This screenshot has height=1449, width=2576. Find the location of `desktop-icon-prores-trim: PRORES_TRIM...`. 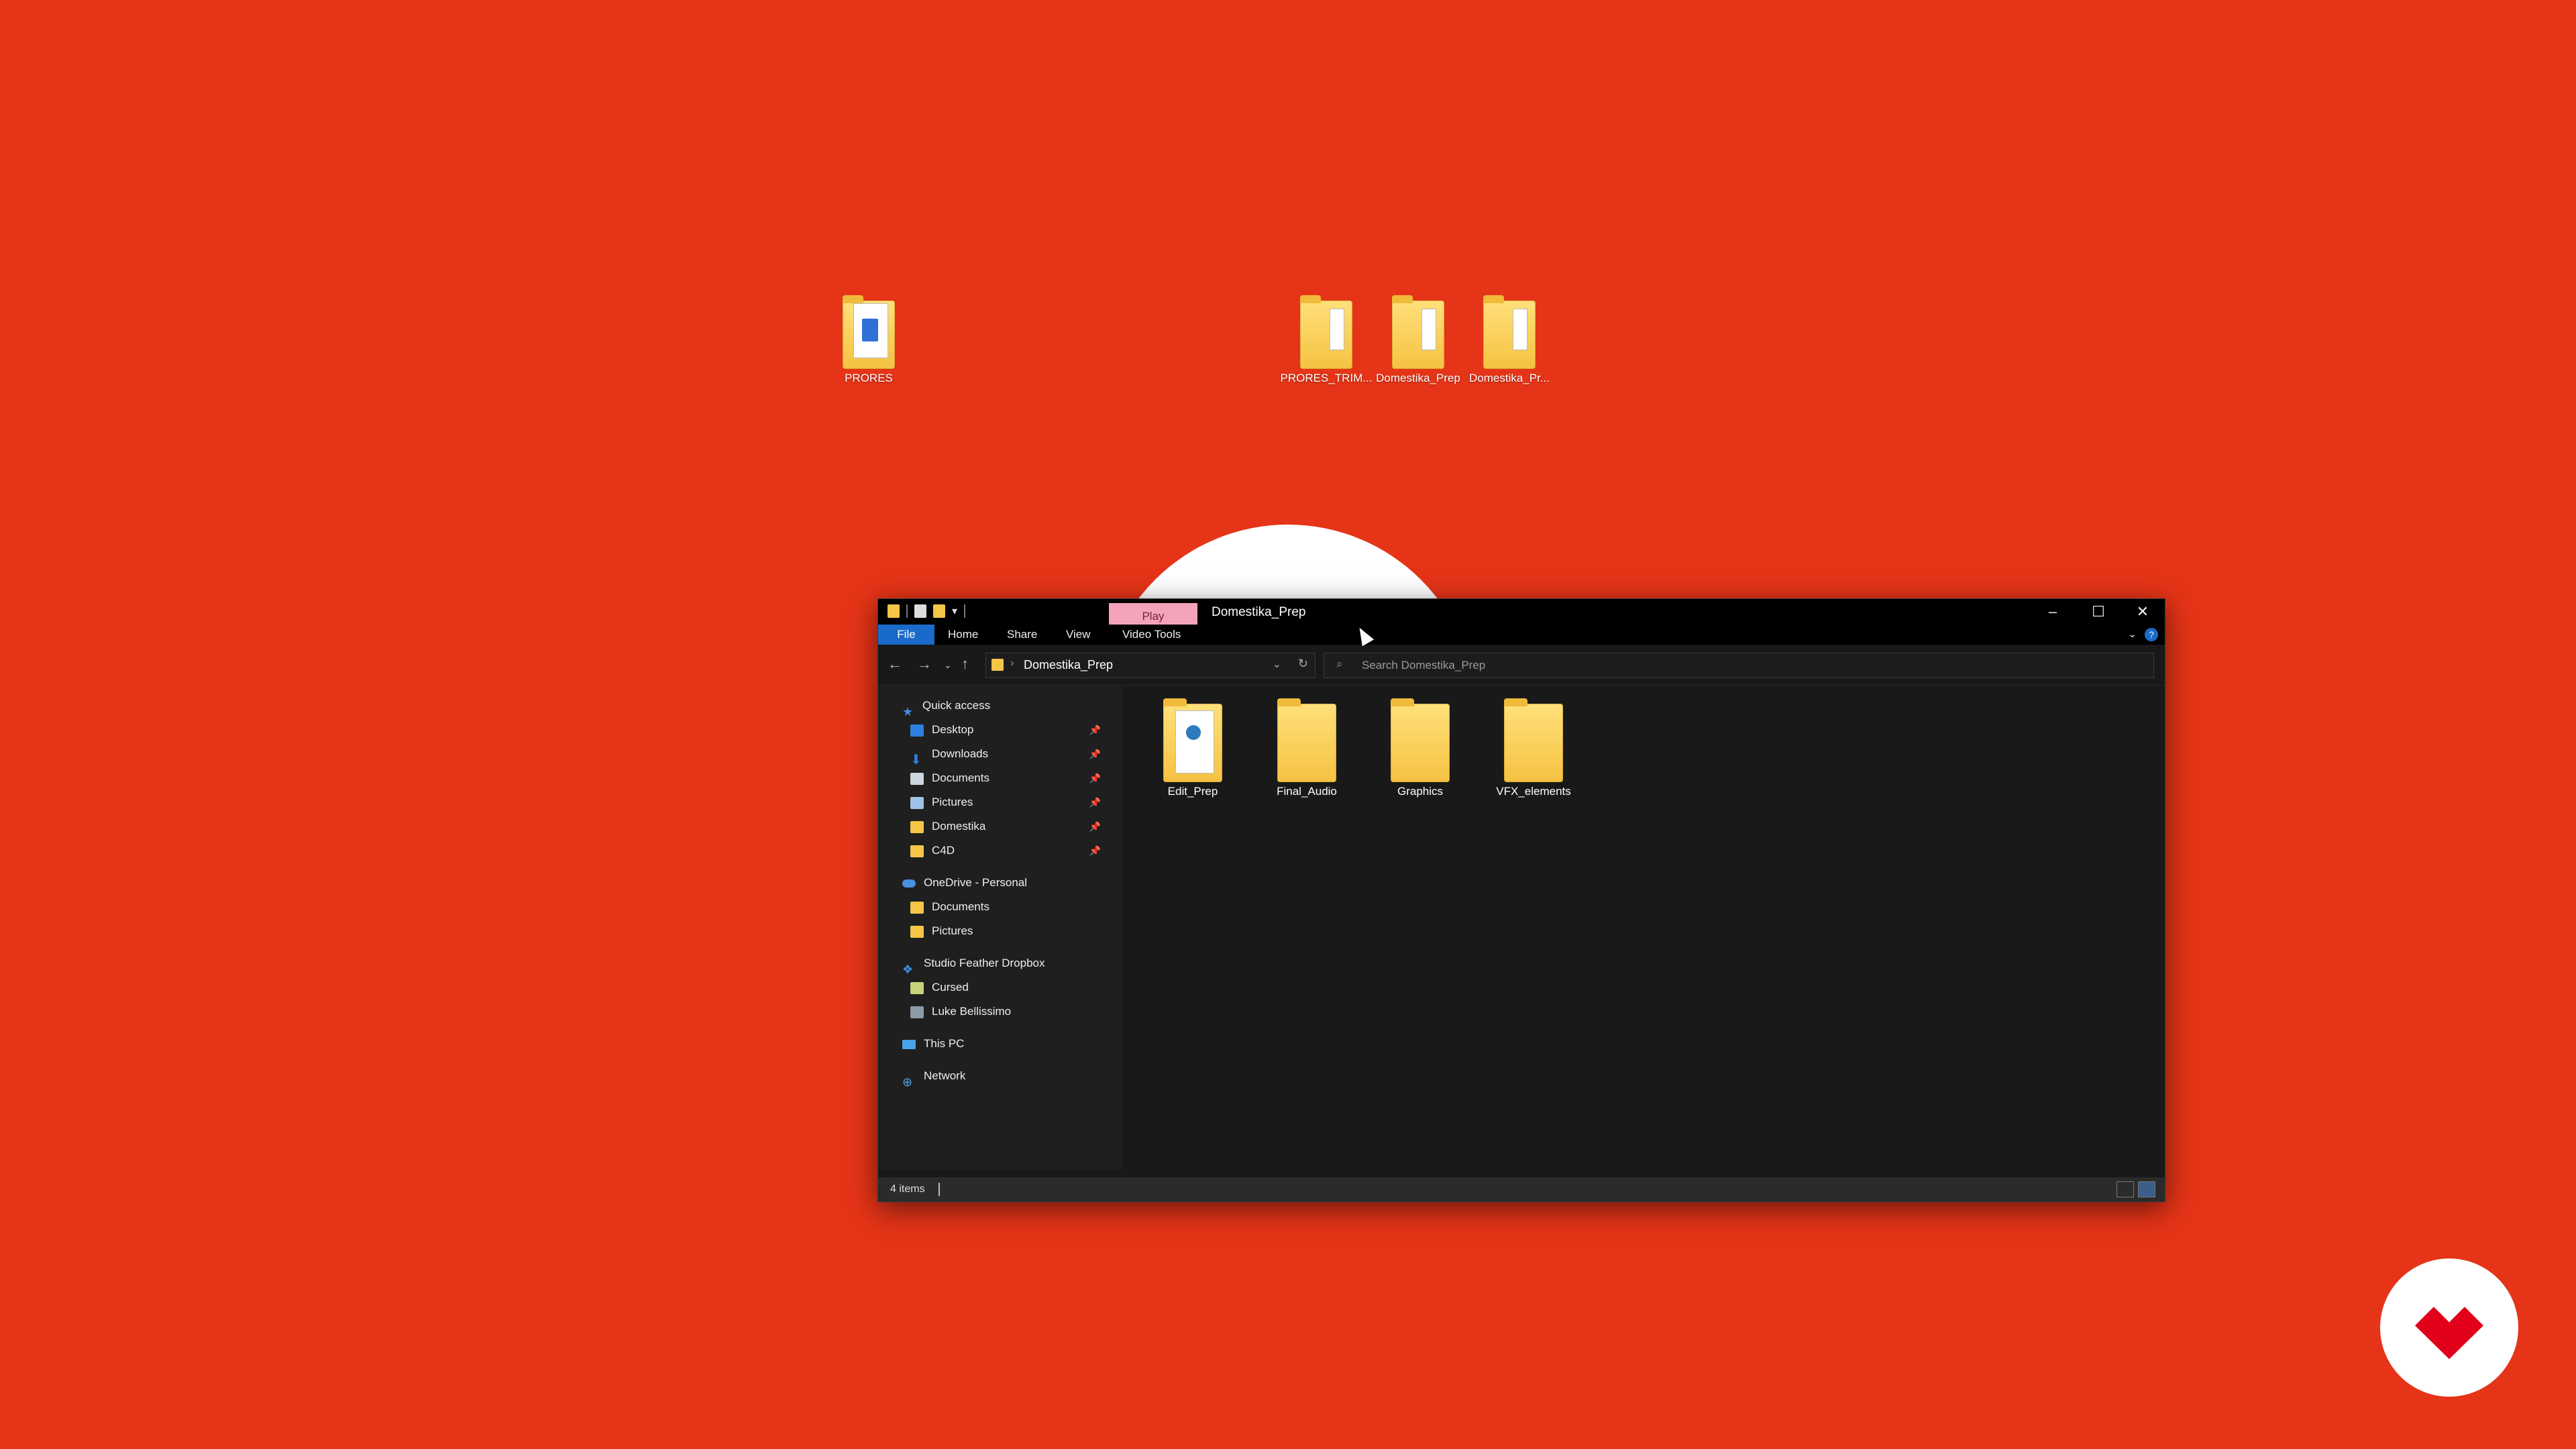

desktop-icon-prores-trim: PRORES_TRIM... is located at coordinates (1326, 340).